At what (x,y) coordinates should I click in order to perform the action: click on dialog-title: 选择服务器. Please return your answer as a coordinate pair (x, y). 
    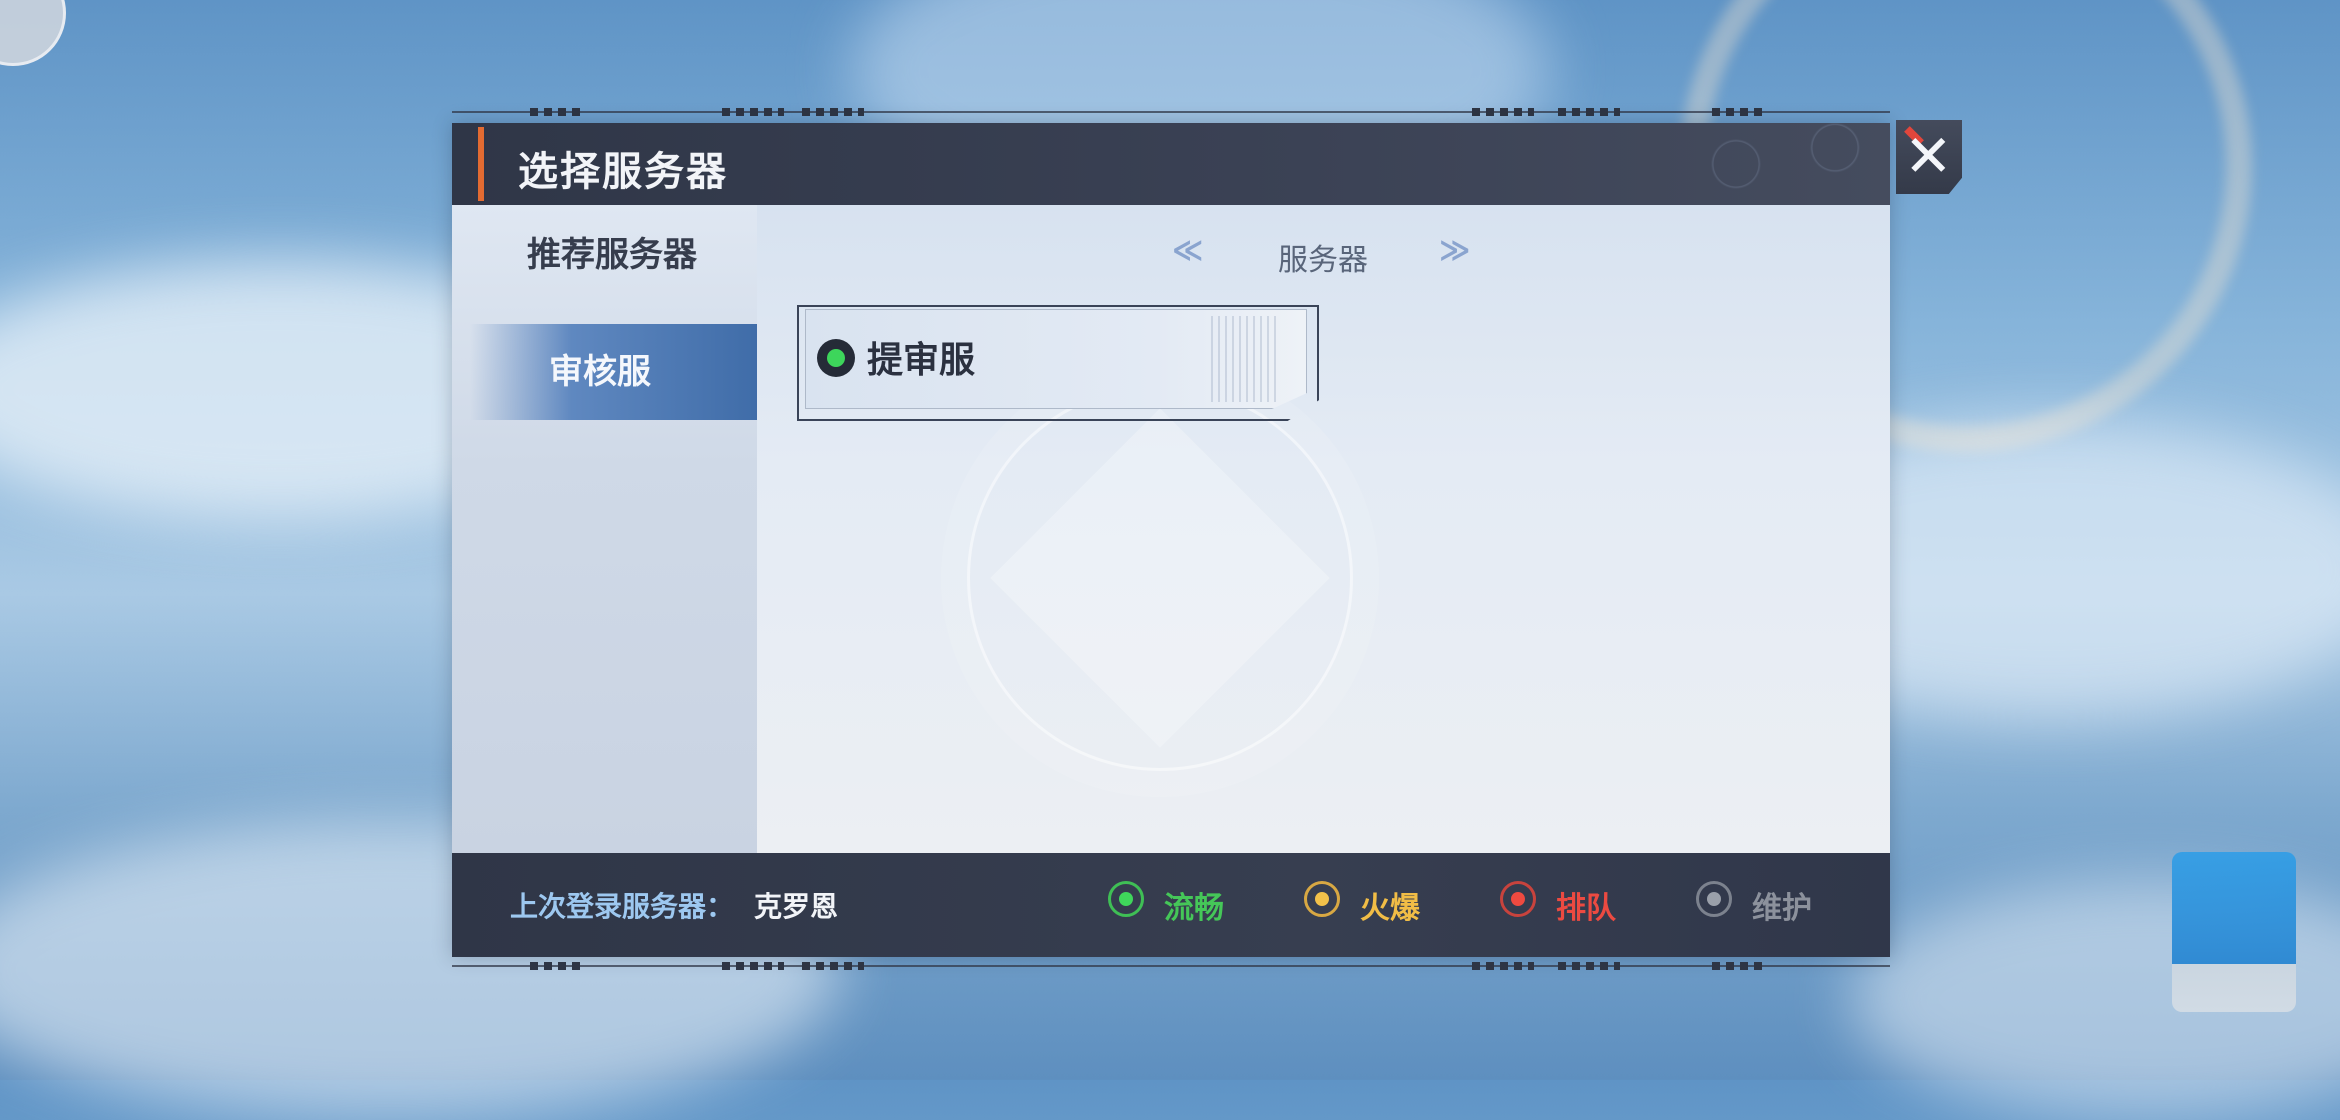
    Looking at the image, I should click on (623, 172).